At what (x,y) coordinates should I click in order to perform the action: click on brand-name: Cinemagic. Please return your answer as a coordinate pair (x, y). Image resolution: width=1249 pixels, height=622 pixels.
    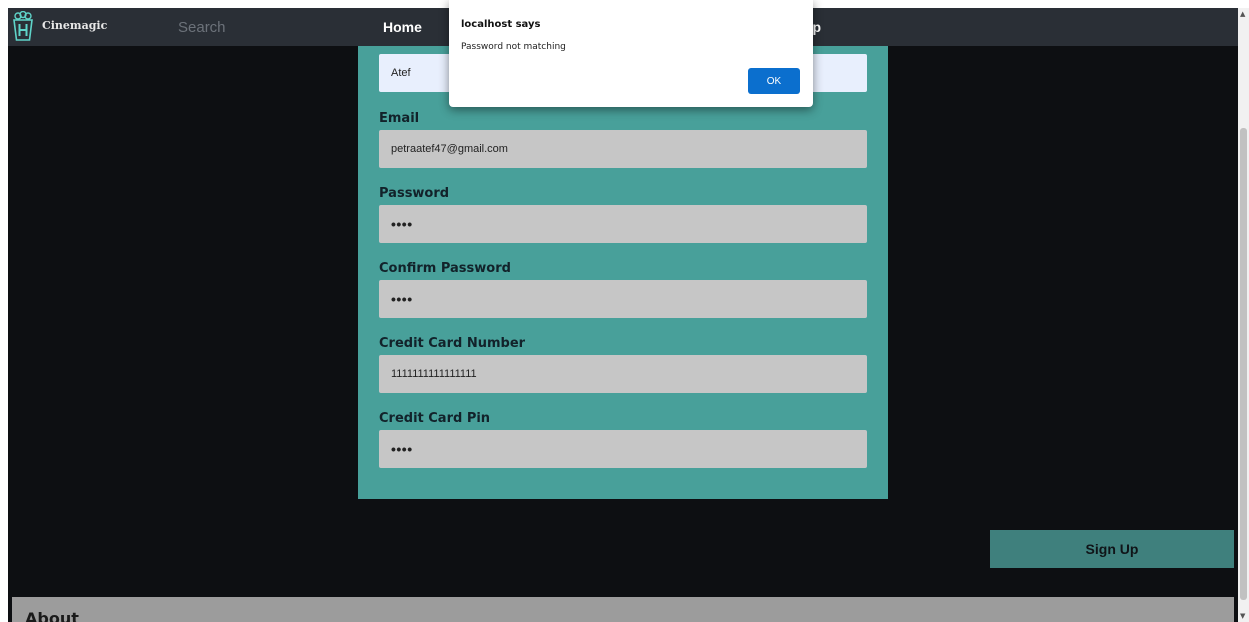
    Looking at the image, I should click on (74, 25).